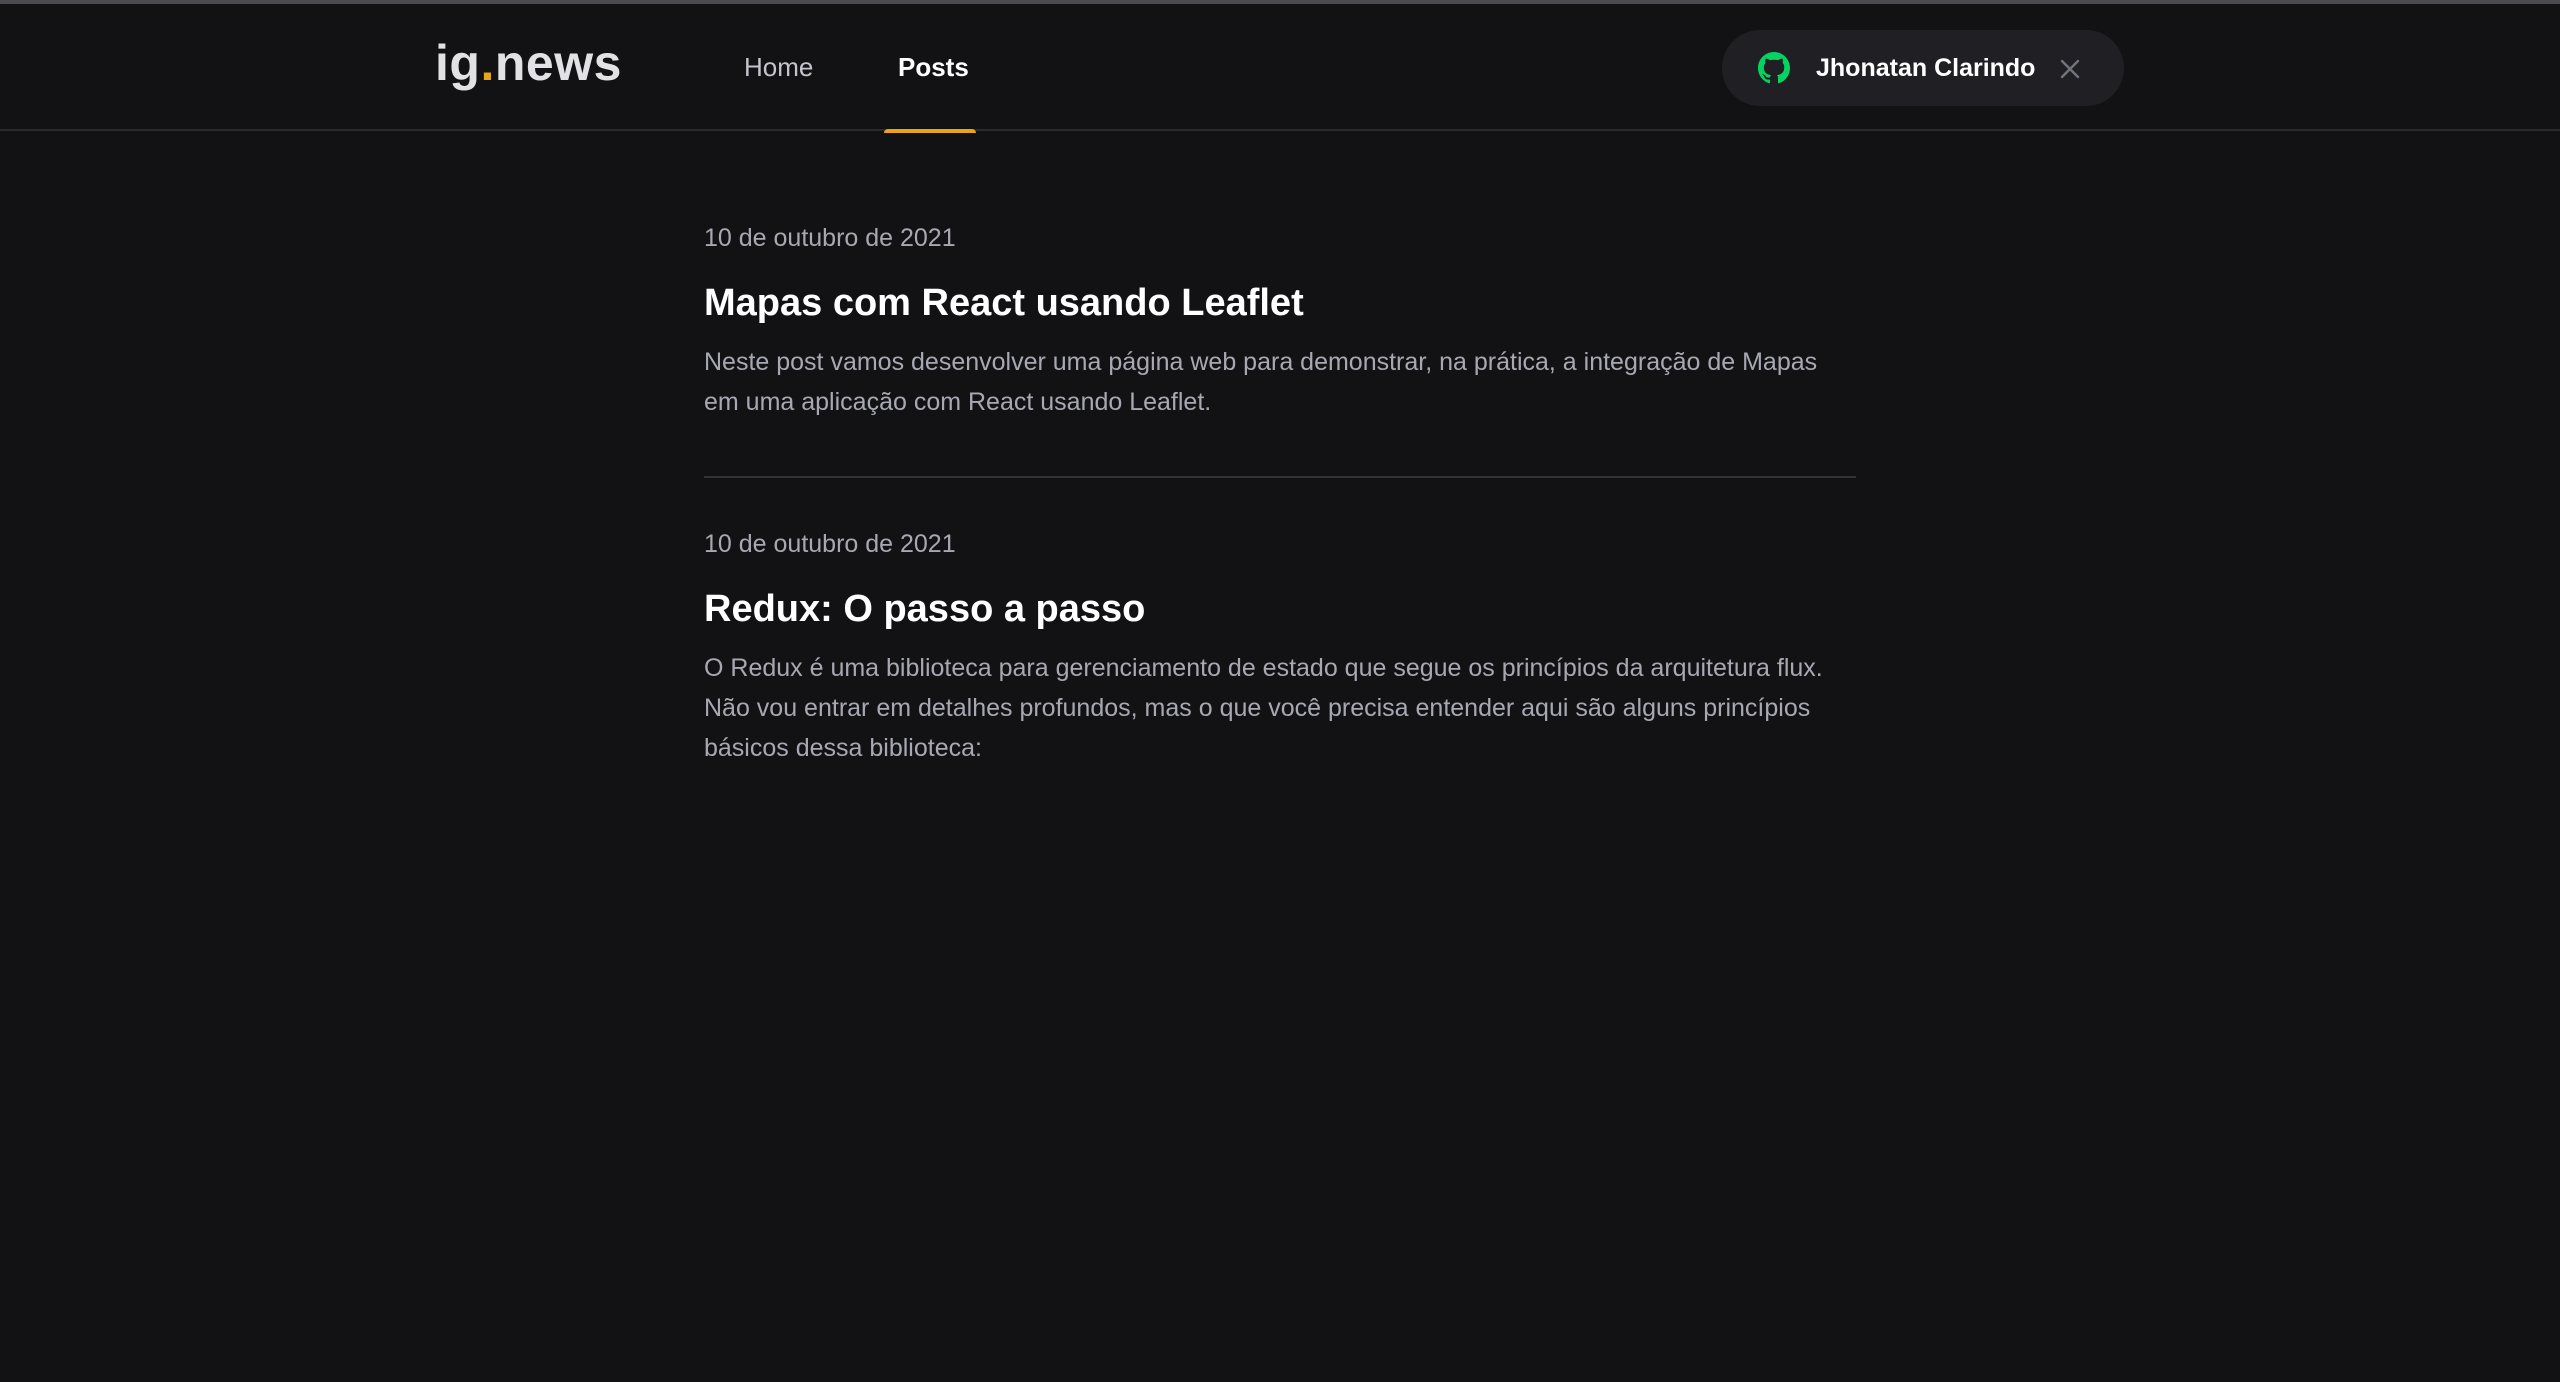 The image size is (2560, 1382). What do you see at coordinates (786, 67) in the screenshot?
I see `nav-link-home: Home` at bounding box center [786, 67].